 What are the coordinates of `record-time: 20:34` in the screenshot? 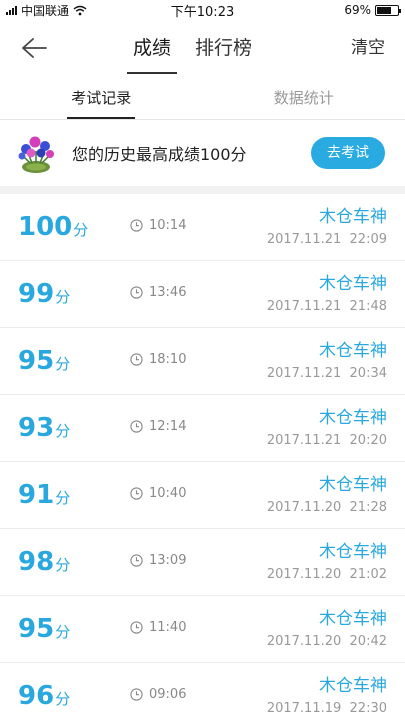 It's located at (368, 373).